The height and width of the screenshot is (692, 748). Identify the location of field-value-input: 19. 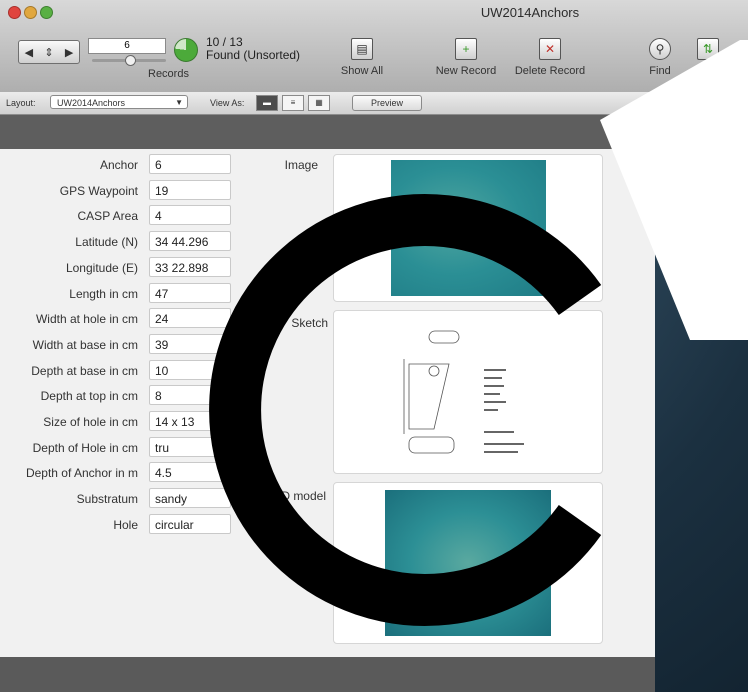
(190, 189).